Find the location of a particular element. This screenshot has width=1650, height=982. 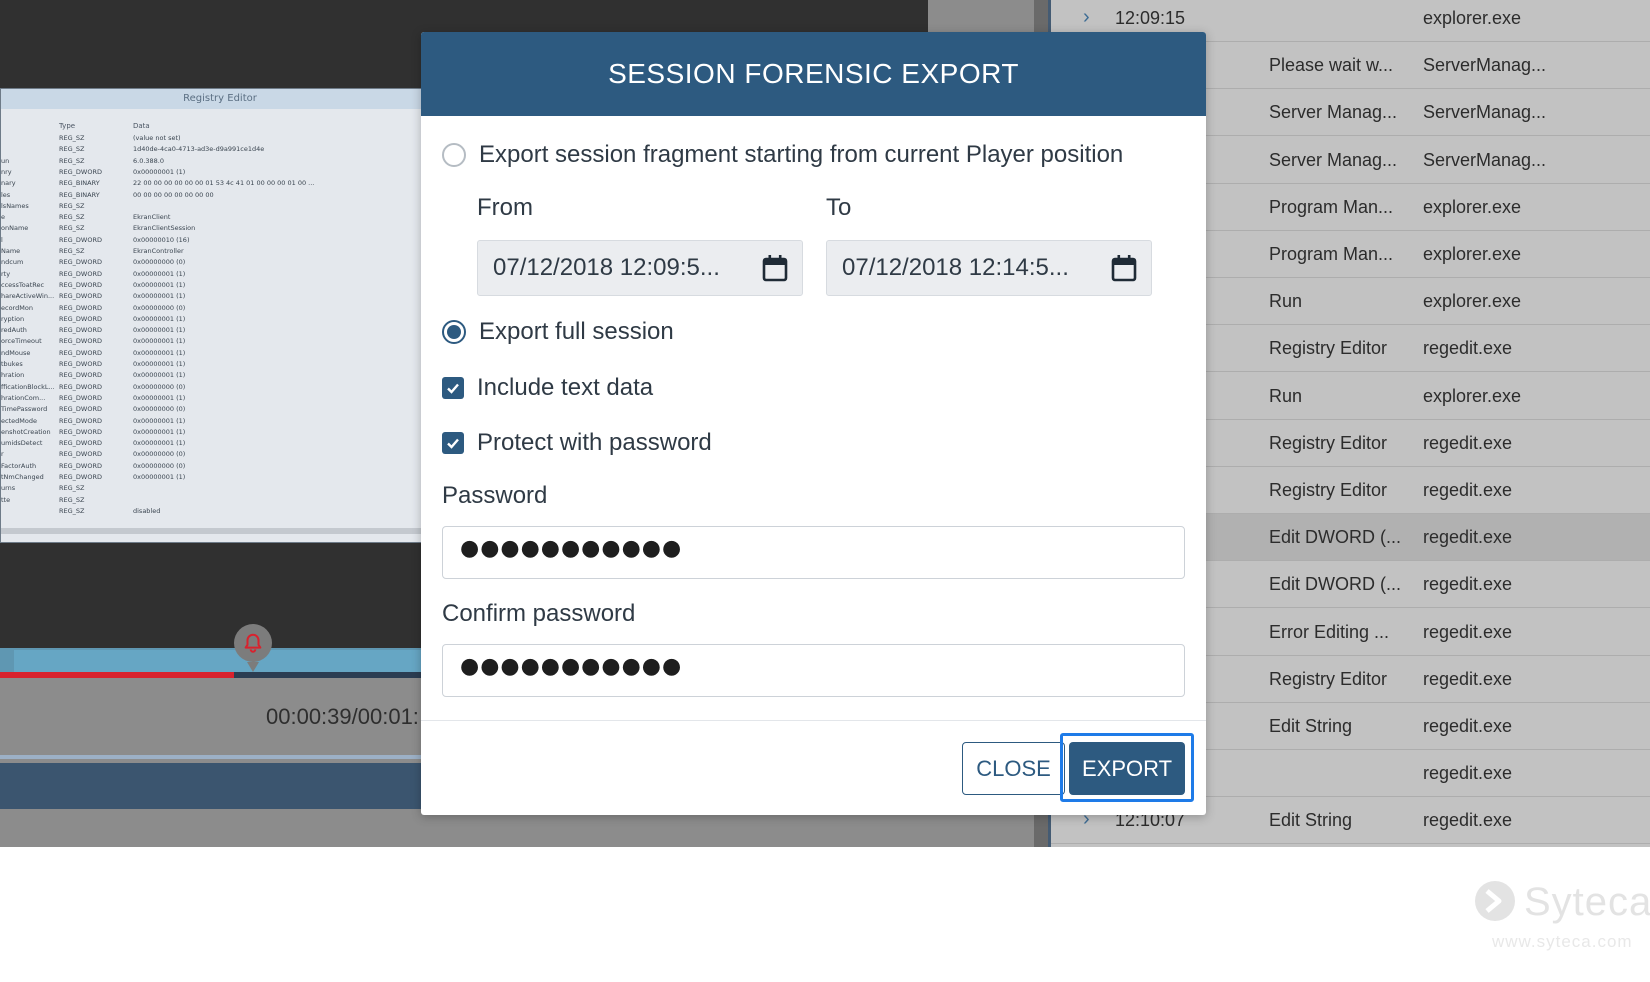

recorded-cell-name: tte is located at coordinates (6, 499).